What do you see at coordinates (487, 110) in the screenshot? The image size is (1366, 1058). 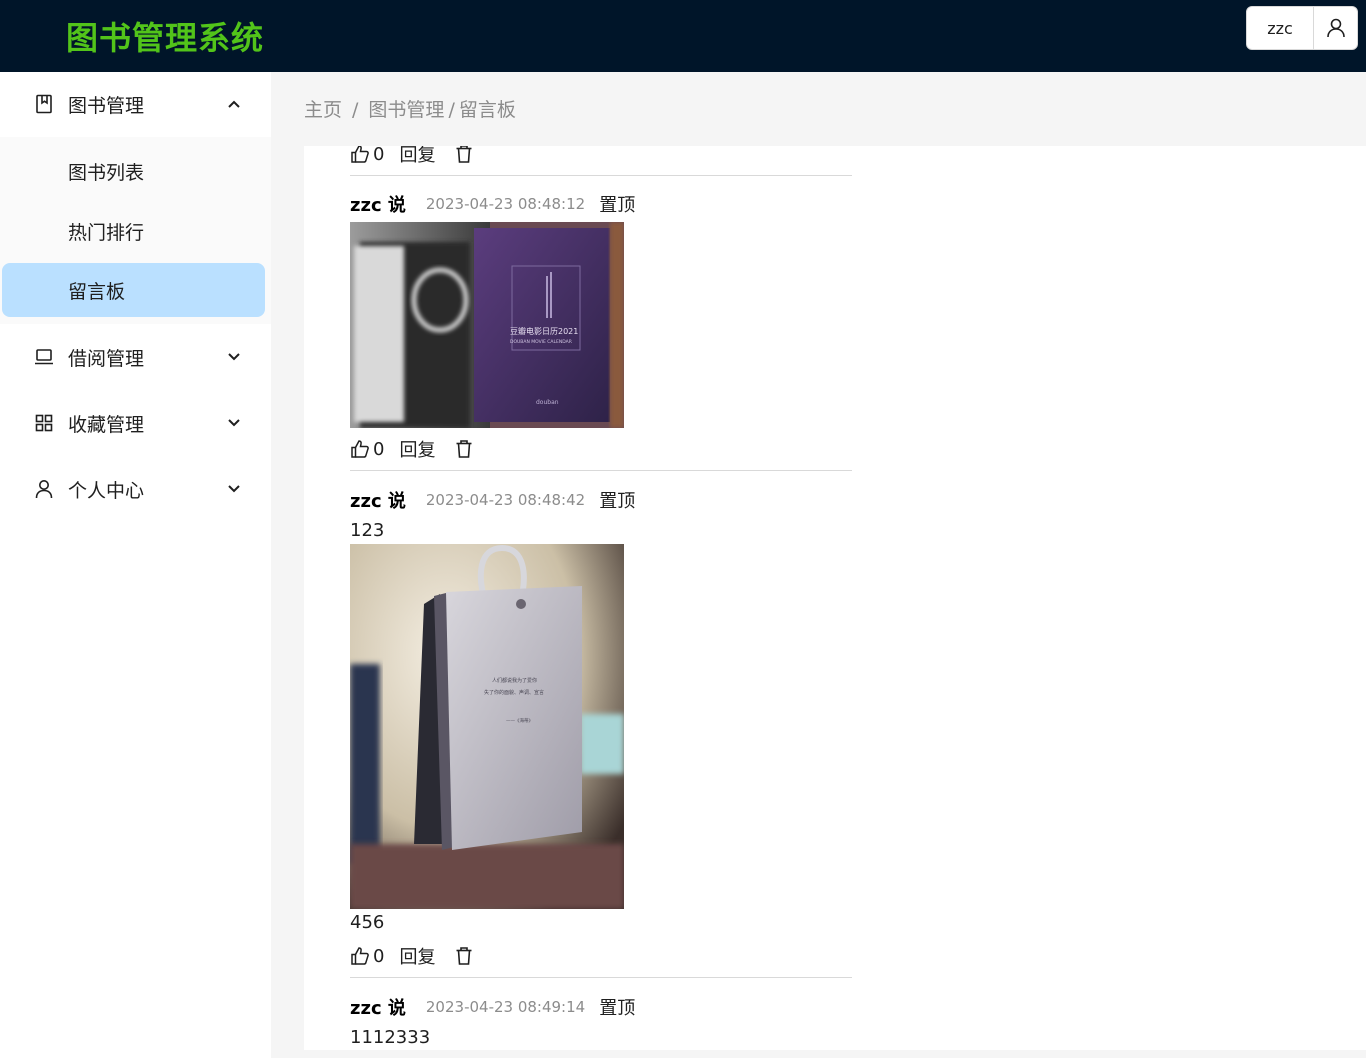 I see `breadcrumb-page: 留言板` at bounding box center [487, 110].